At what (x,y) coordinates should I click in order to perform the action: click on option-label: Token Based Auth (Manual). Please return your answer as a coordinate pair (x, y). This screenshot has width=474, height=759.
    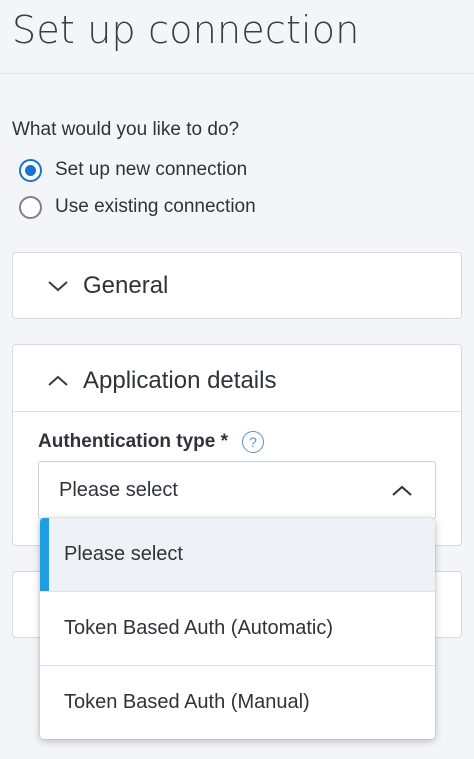
    Looking at the image, I should click on (187, 702).